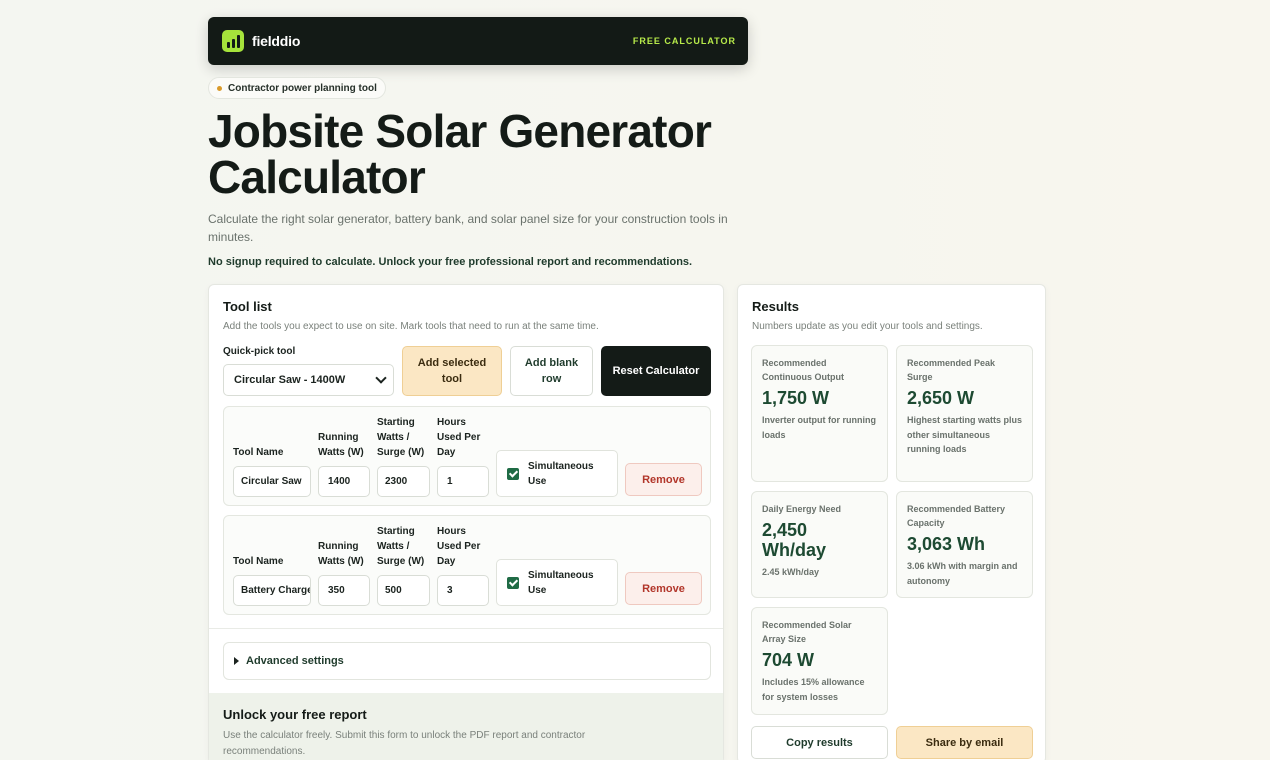  I want to click on share-by-email-button: Share by email, so click(964, 742).